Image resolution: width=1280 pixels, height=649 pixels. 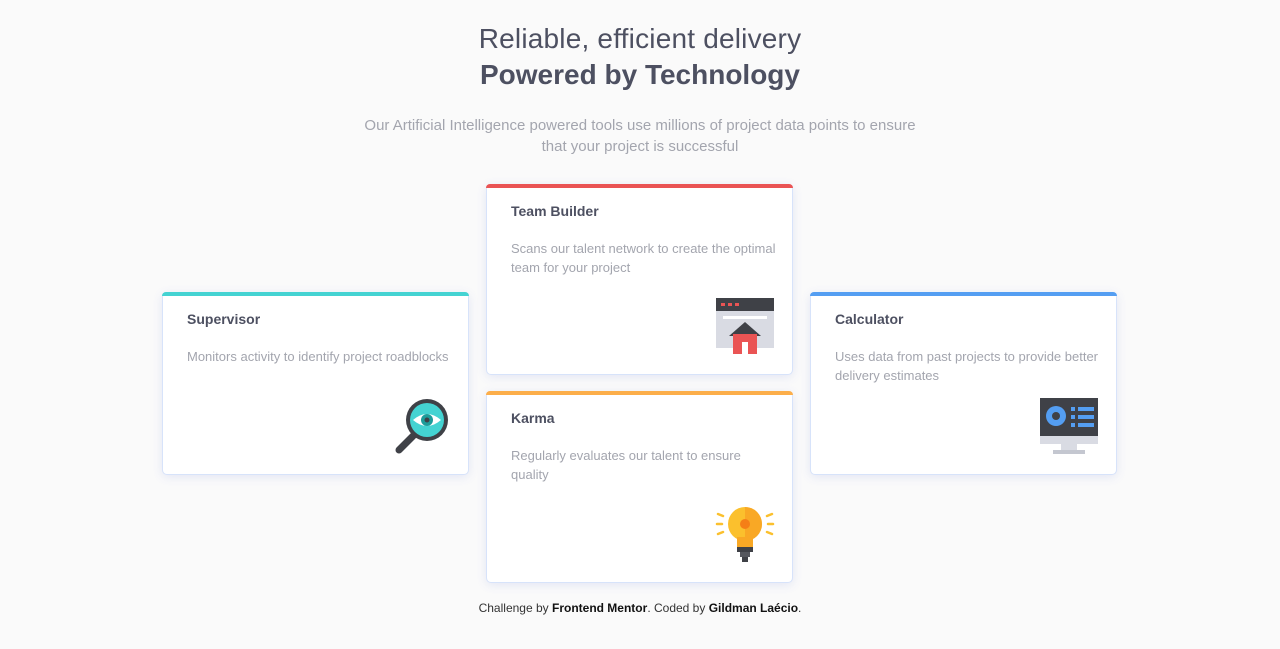 I want to click on page-title: Powered by Technology, so click(x=640, y=74).